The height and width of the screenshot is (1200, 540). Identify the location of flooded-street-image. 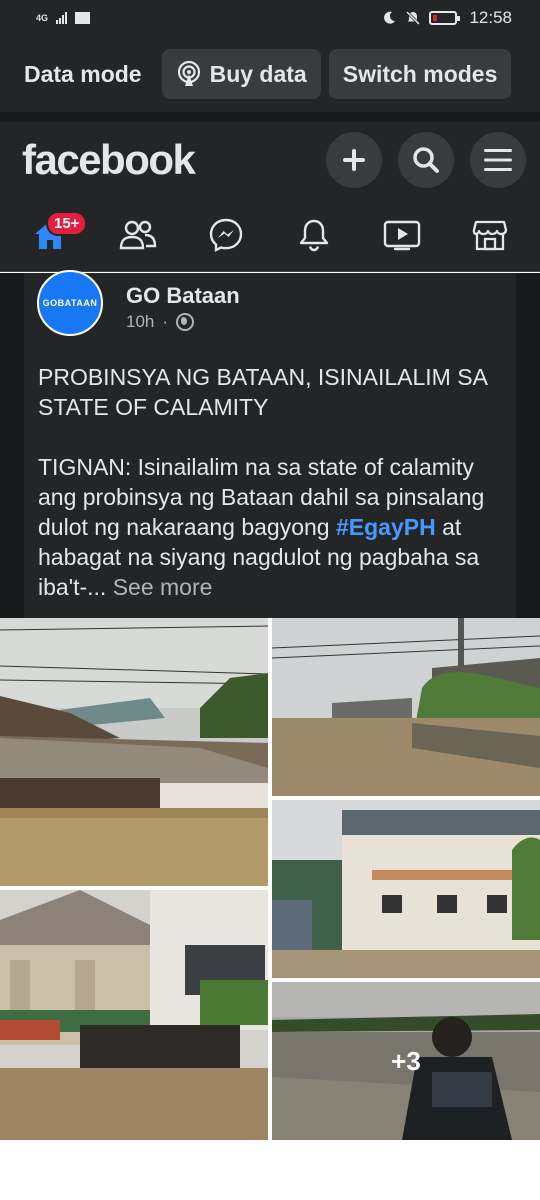
(406, 707).